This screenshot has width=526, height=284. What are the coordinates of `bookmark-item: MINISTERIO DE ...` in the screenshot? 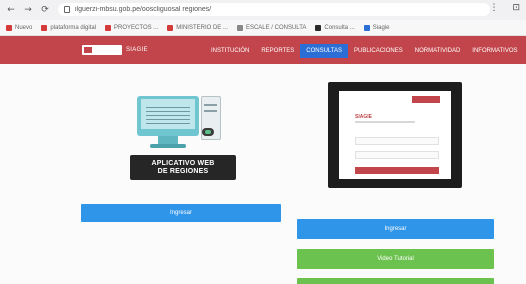 It's located at (197, 27).